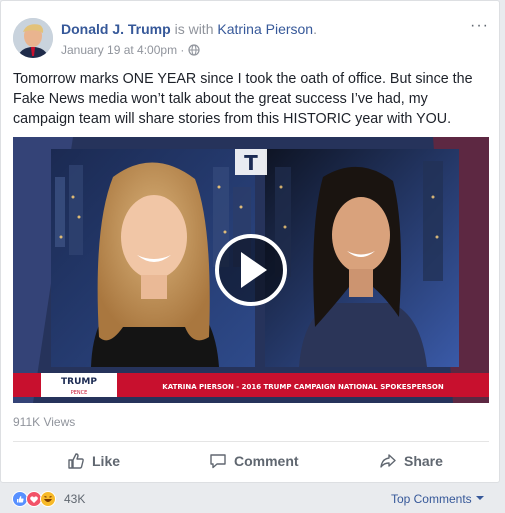 This screenshot has width=505, height=513. What do you see at coordinates (315, 29) in the screenshot?
I see `tag-suffix: .` at bounding box center [315, 29].